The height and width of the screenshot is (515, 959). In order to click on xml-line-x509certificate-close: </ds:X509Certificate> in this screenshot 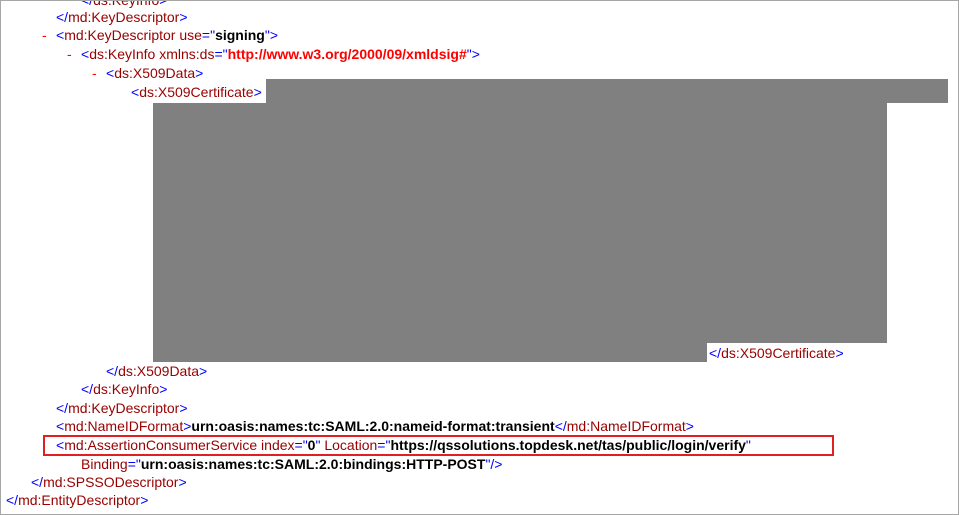, I will do `click(776, 353)`.